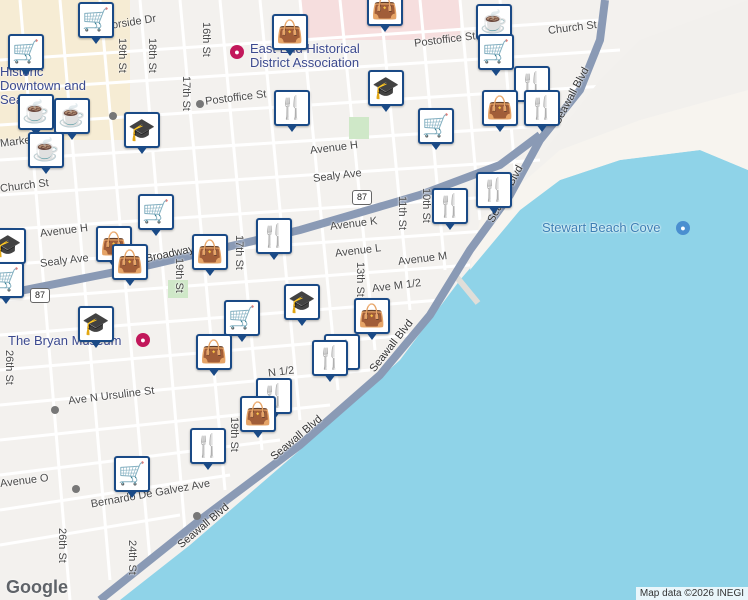 The height and width of the screenshot is (600, 748). I want to click on east-end-label: East End Historical District Association, so click(317, 56).